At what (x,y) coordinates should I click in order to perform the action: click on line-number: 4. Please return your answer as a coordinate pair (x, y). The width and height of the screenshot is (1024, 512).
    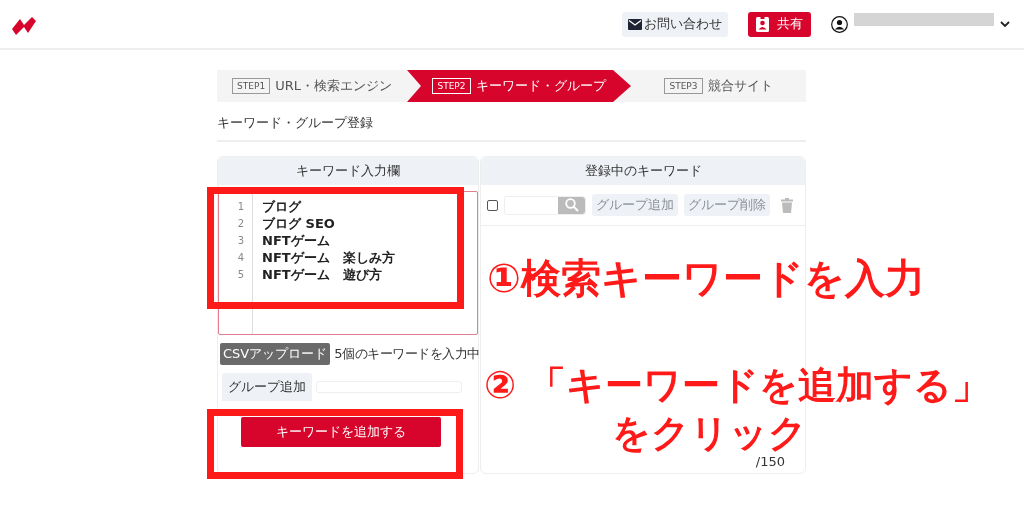
    Looking at the image, I should click on (240, 258).